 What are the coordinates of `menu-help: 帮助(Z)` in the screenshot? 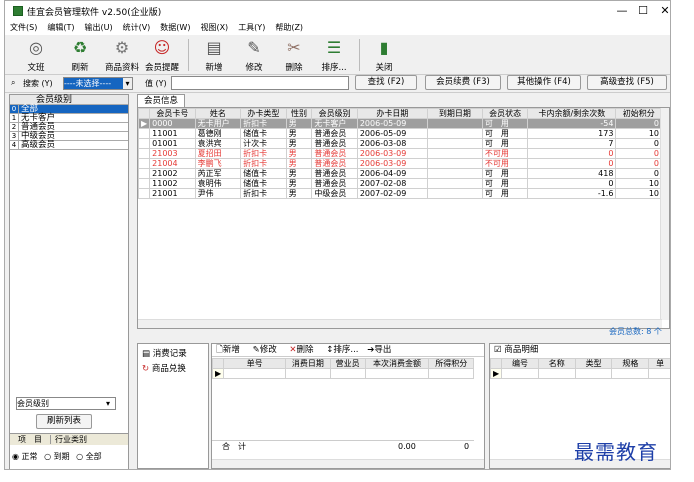 It's located at (289, 28).